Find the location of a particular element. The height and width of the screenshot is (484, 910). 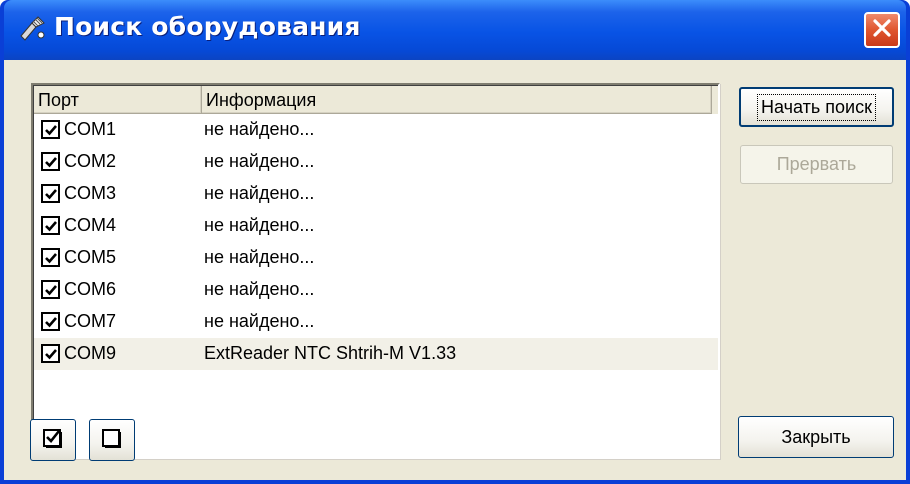

abort-button: Прервать is located at coordinates (816, 164).